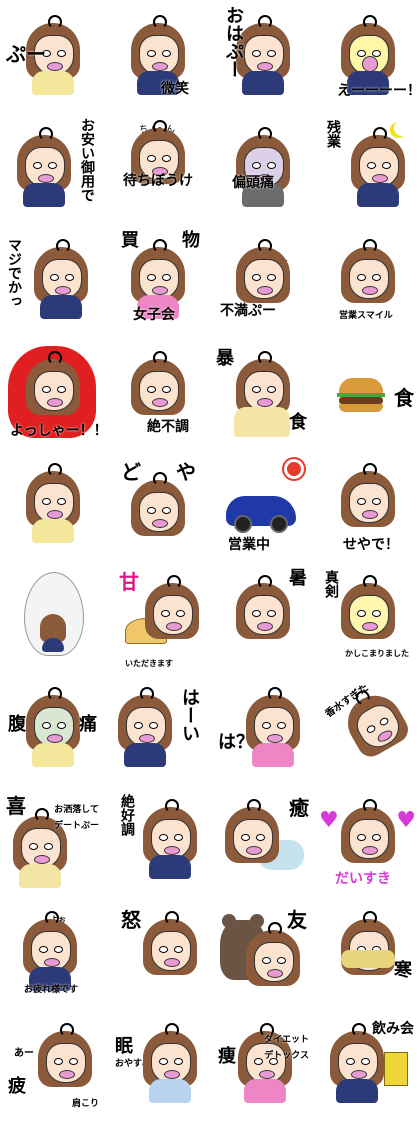 The height and width of the screenshot is (1121, 420). I want to click on sticker-text: デトックス, so click(286, 1056).